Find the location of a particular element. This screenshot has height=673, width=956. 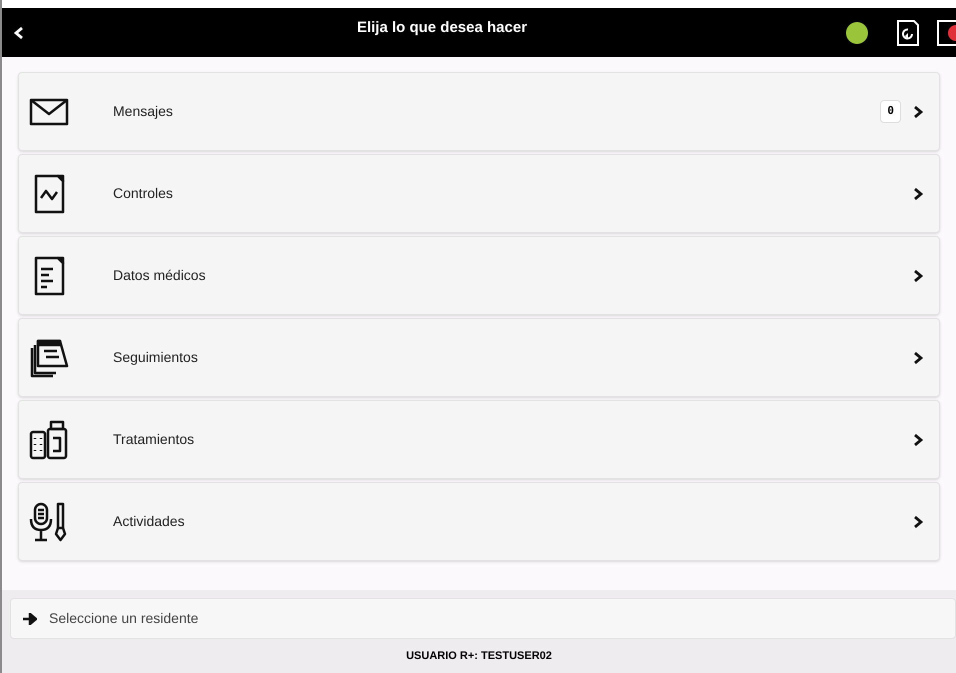

menu-label: Tratamientos is located at coordinates (154, 439).